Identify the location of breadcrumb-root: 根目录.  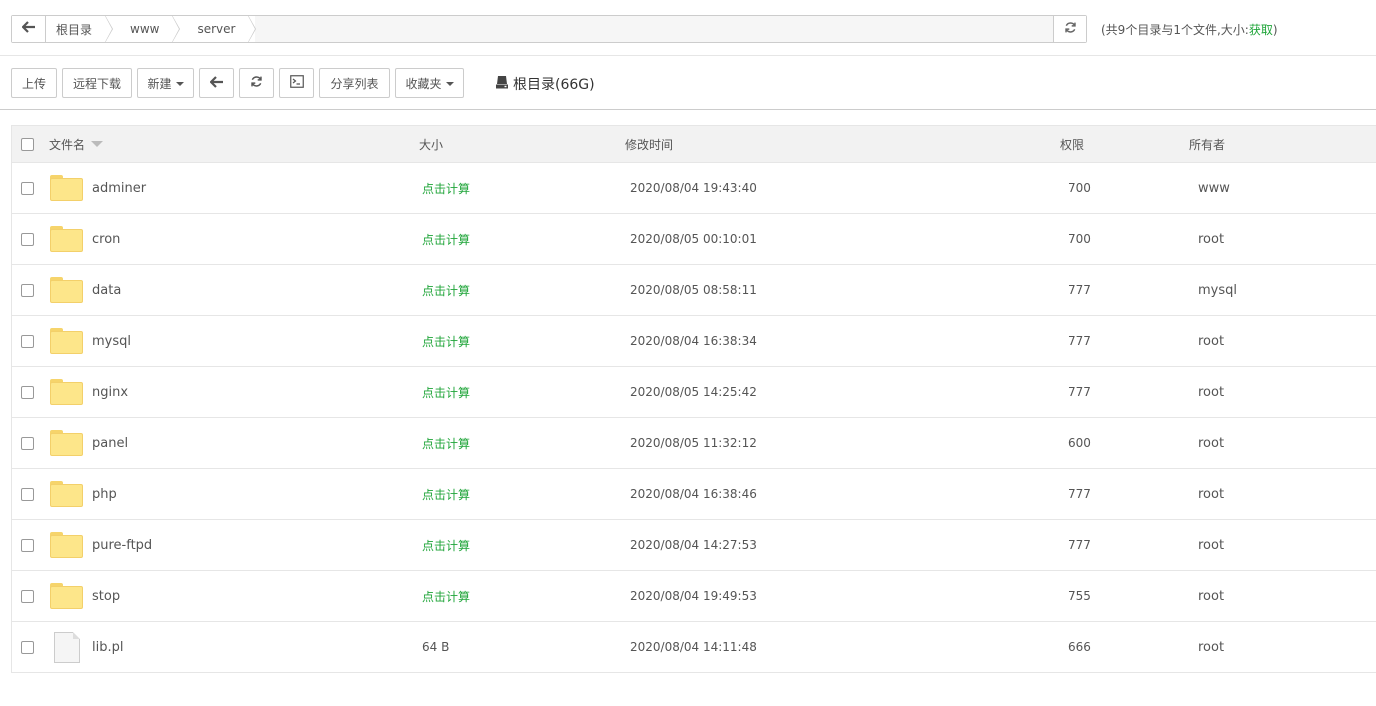
(80, 29).